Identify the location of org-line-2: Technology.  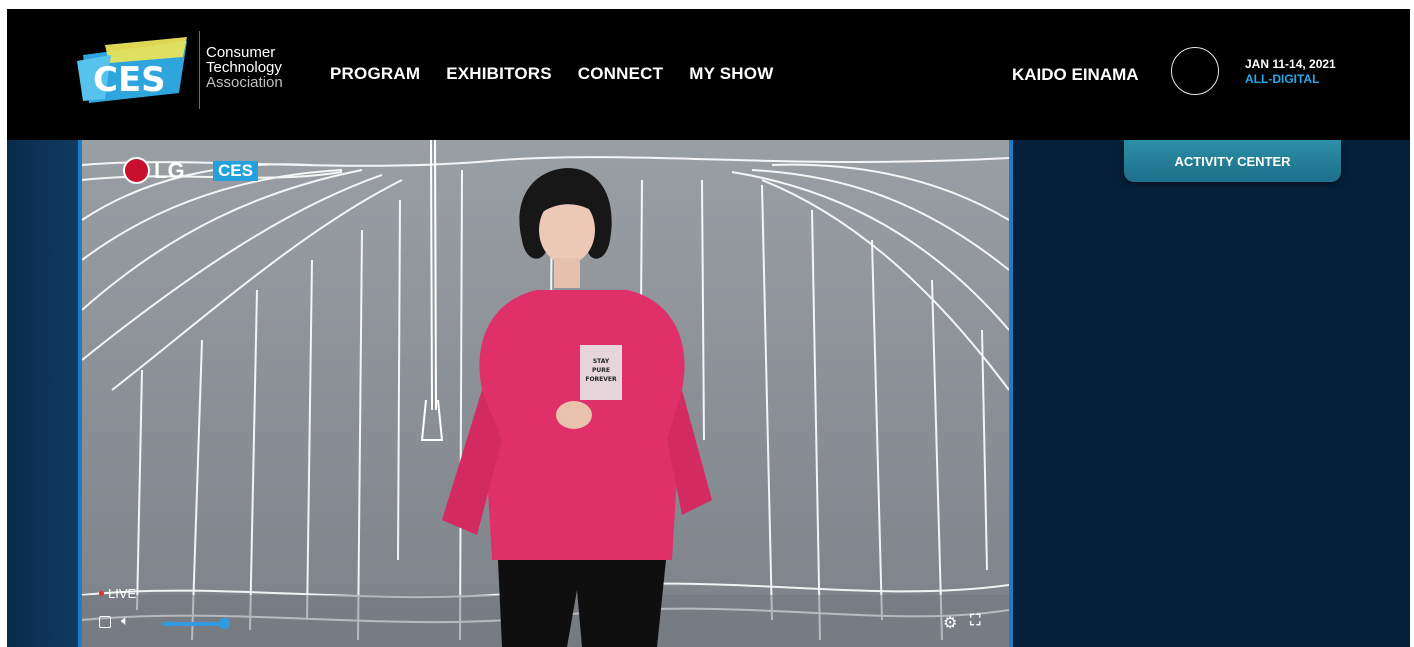
(244, 67).